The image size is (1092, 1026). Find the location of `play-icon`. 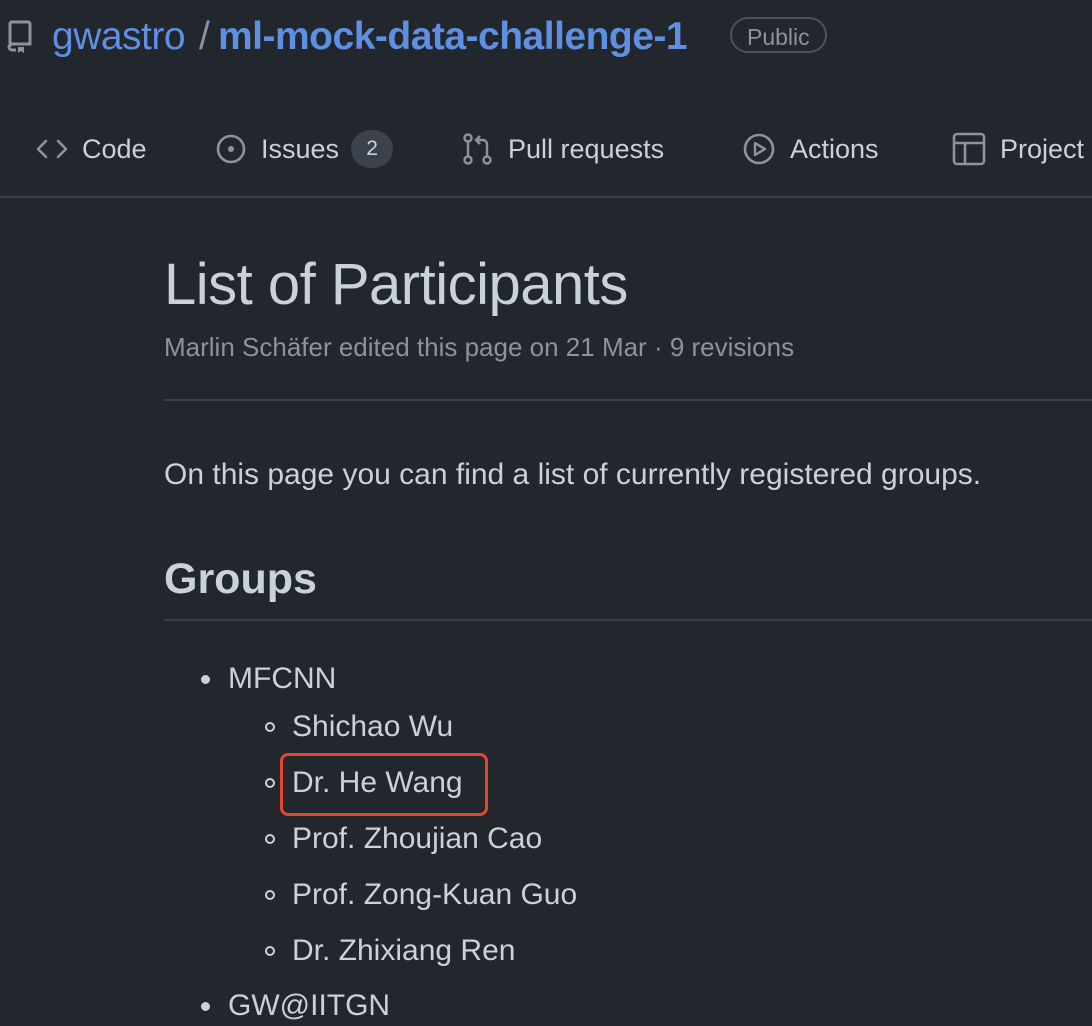

play-icon is located at coordinates (759, 149).